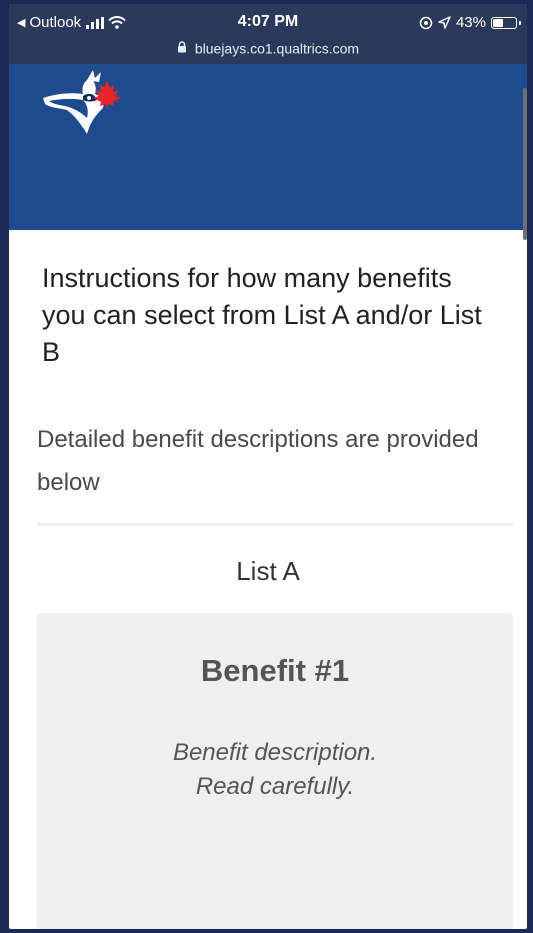  I want to click on blue-jays-logo-icon, so click(82, 102).